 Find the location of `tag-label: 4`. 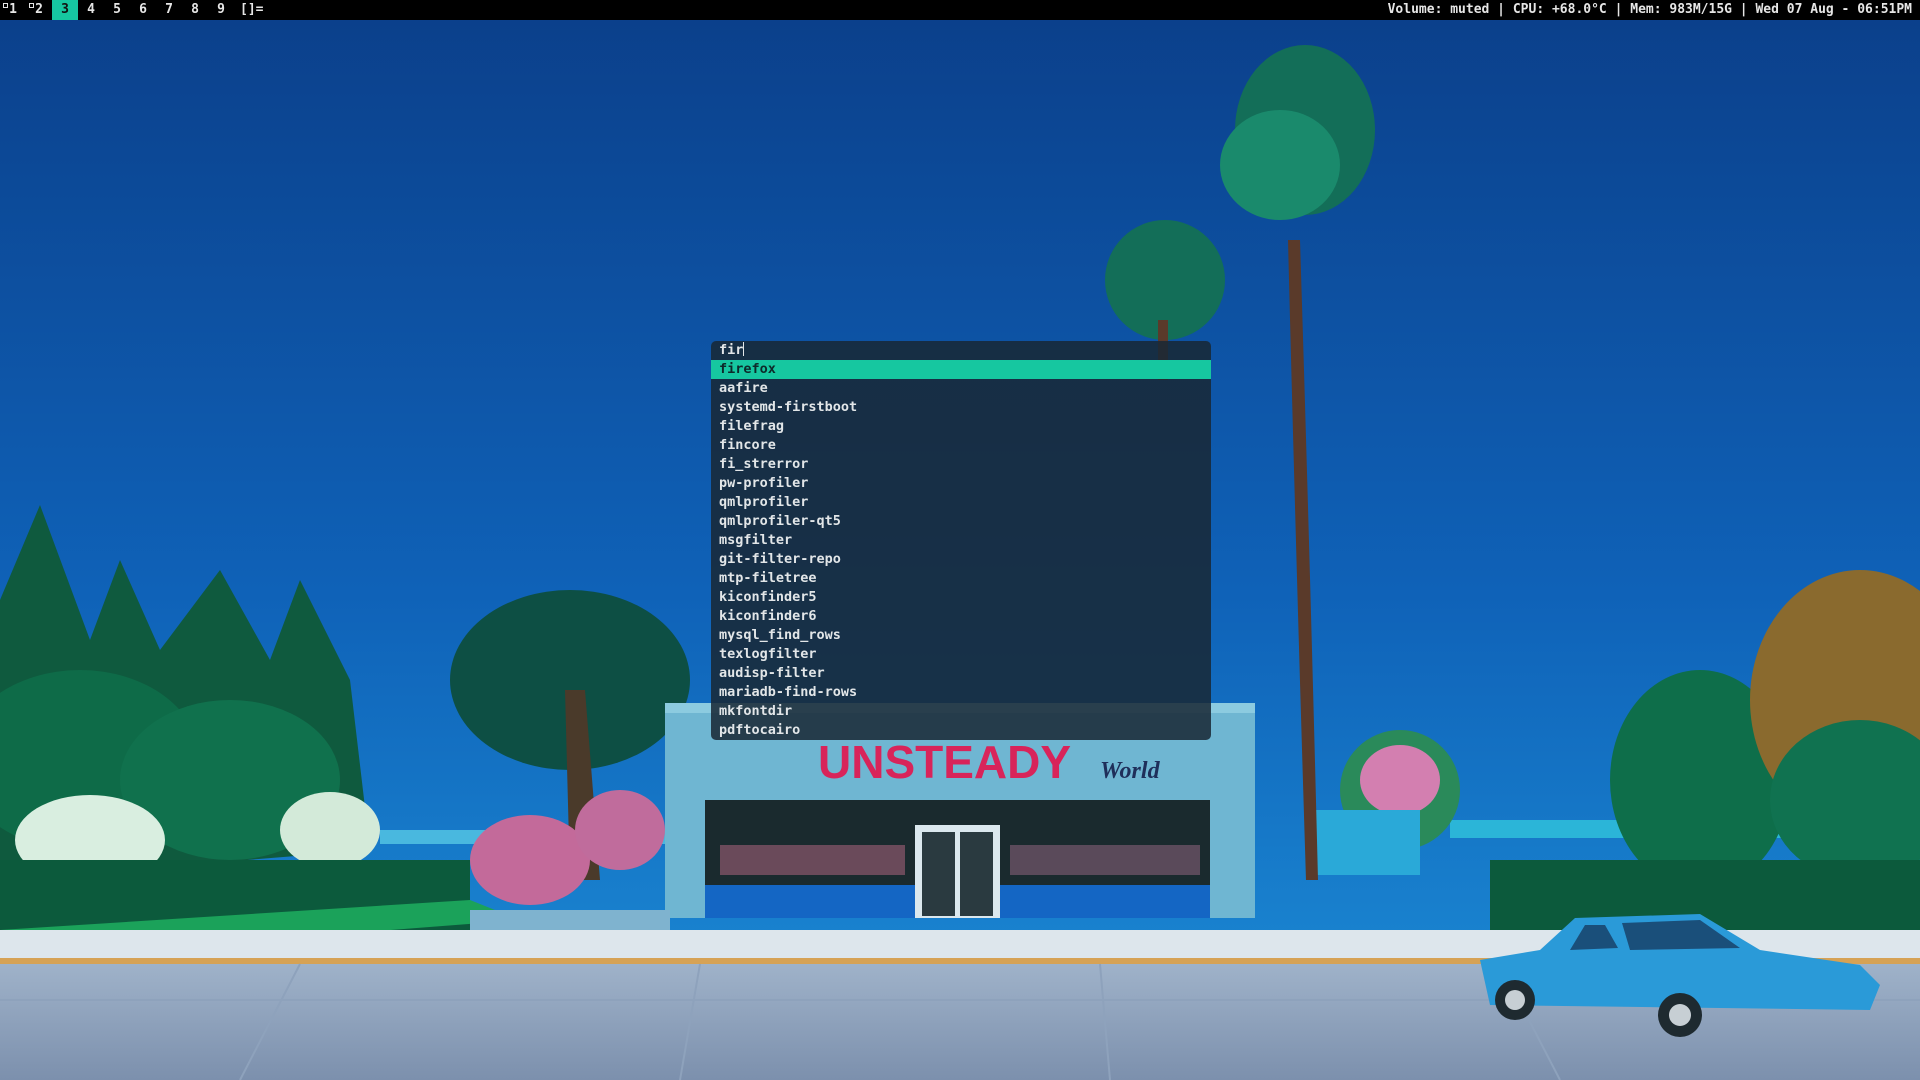

tag-label: 4 is located at coordinates (91, 9).